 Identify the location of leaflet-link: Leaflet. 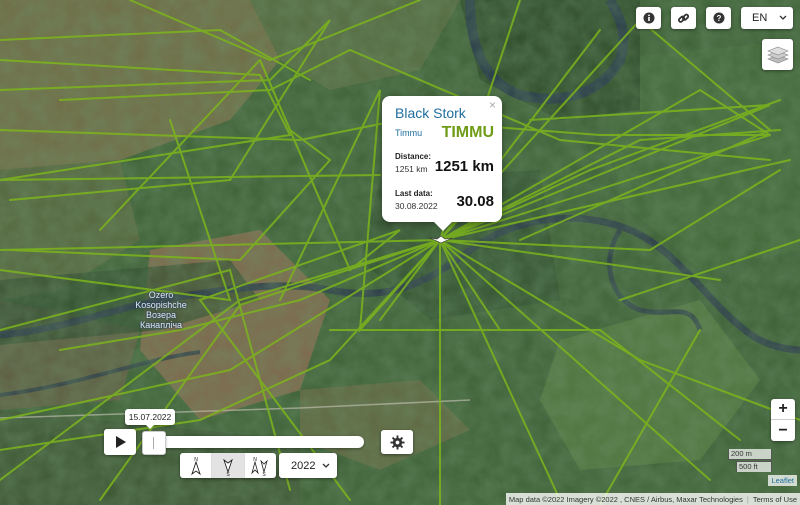
(782, 480).